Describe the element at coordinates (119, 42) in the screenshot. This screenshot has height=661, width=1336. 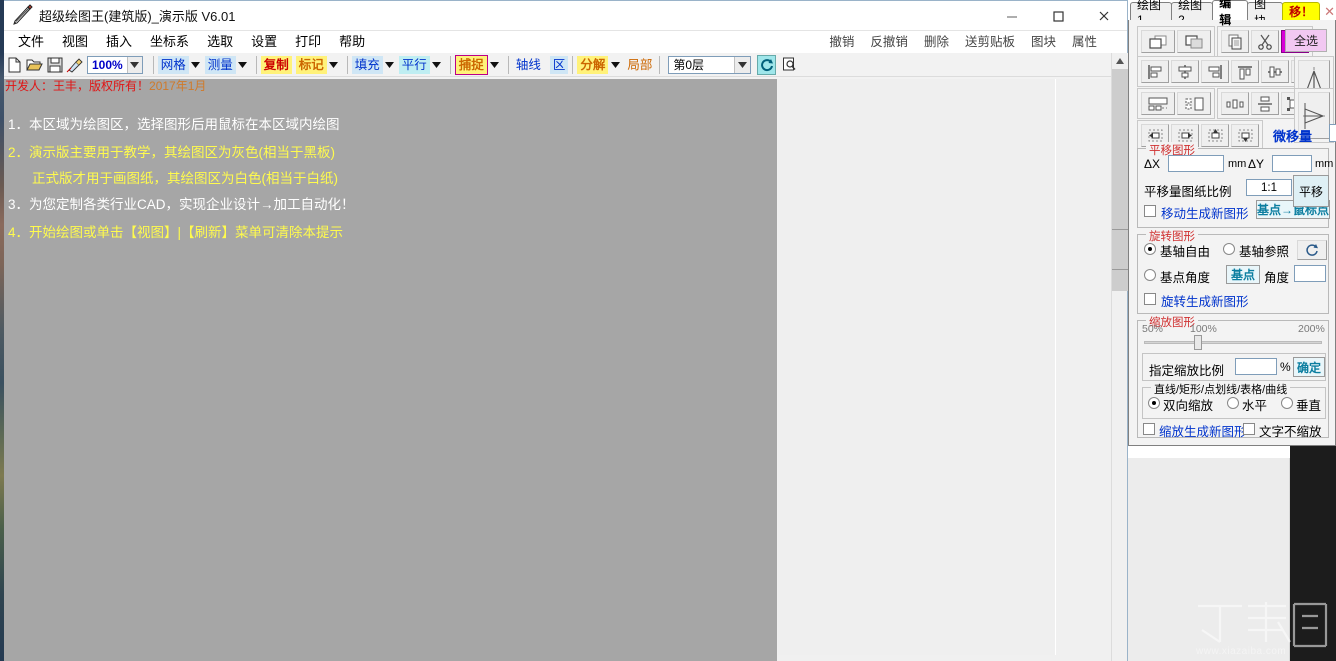
I see `menu-insert: 插入` at that location.